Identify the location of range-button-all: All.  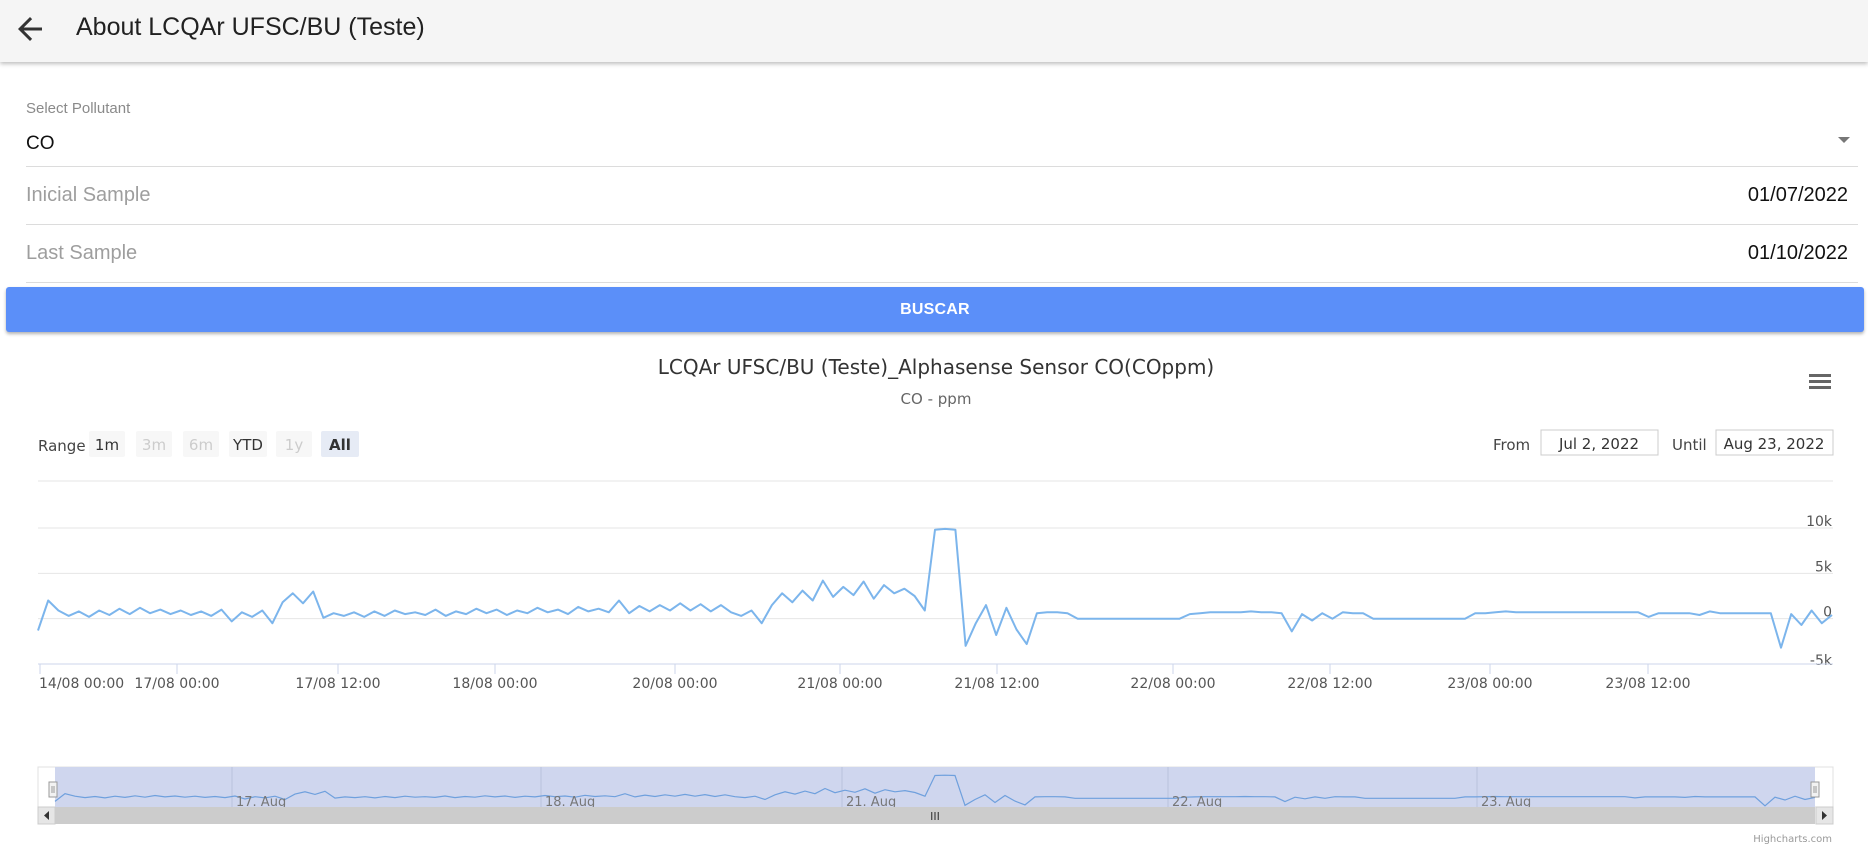
(340, 444).